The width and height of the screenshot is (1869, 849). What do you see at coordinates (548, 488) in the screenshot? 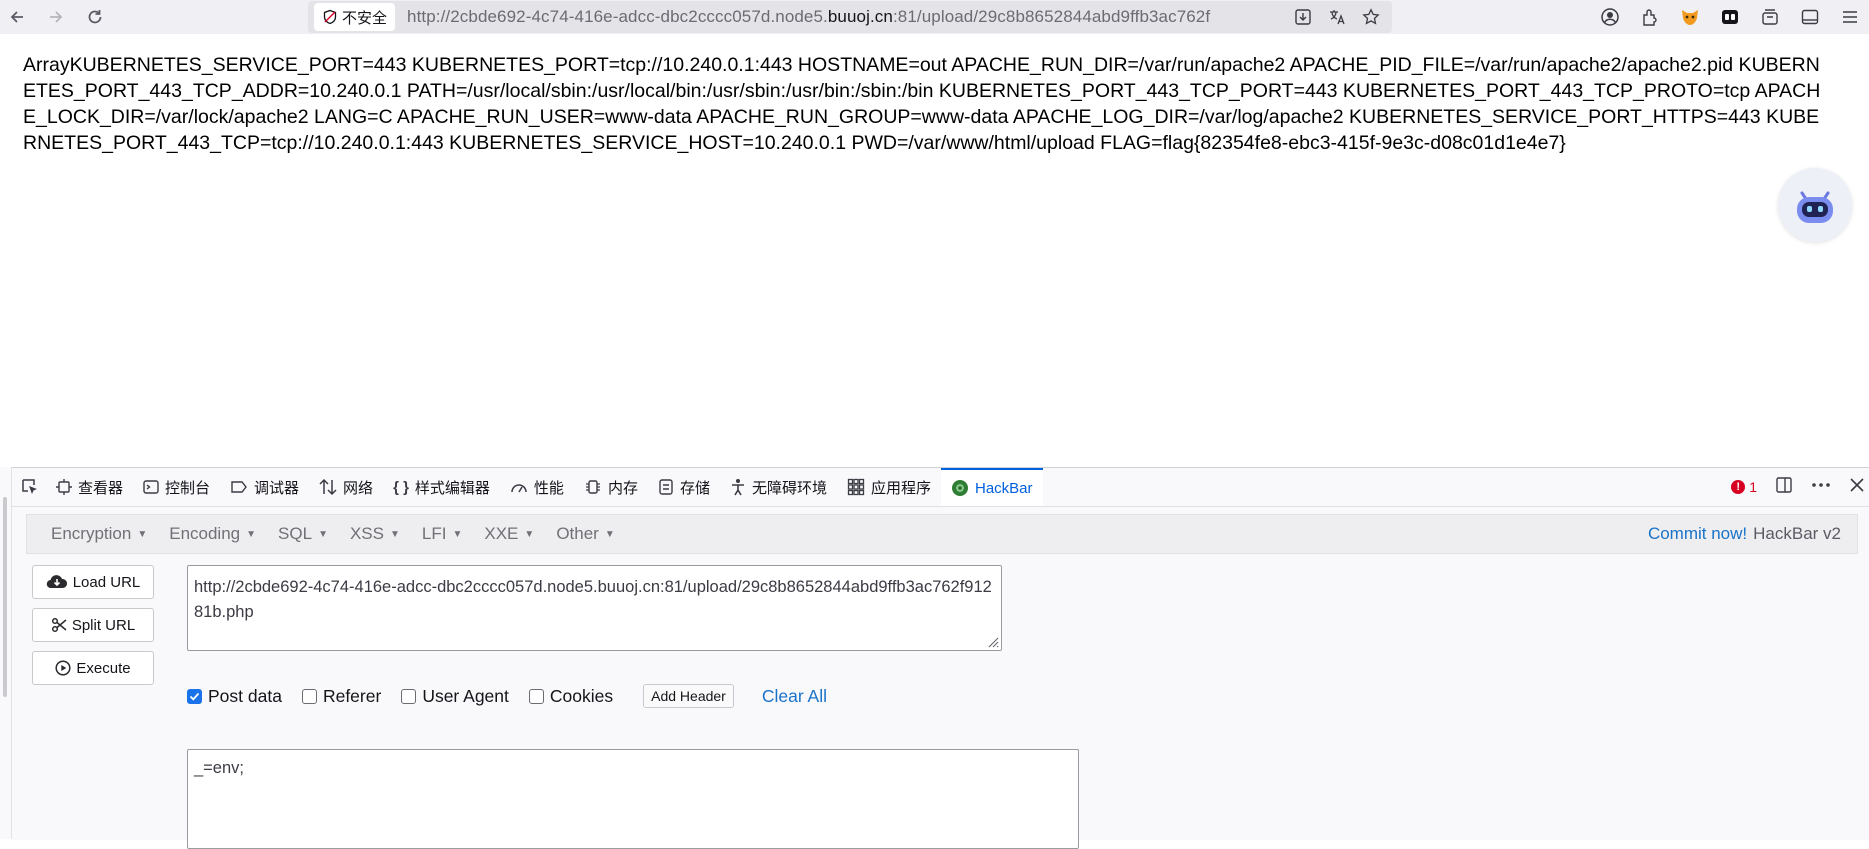
I see `tab-label: 性能` at bounding box center [548, 488].